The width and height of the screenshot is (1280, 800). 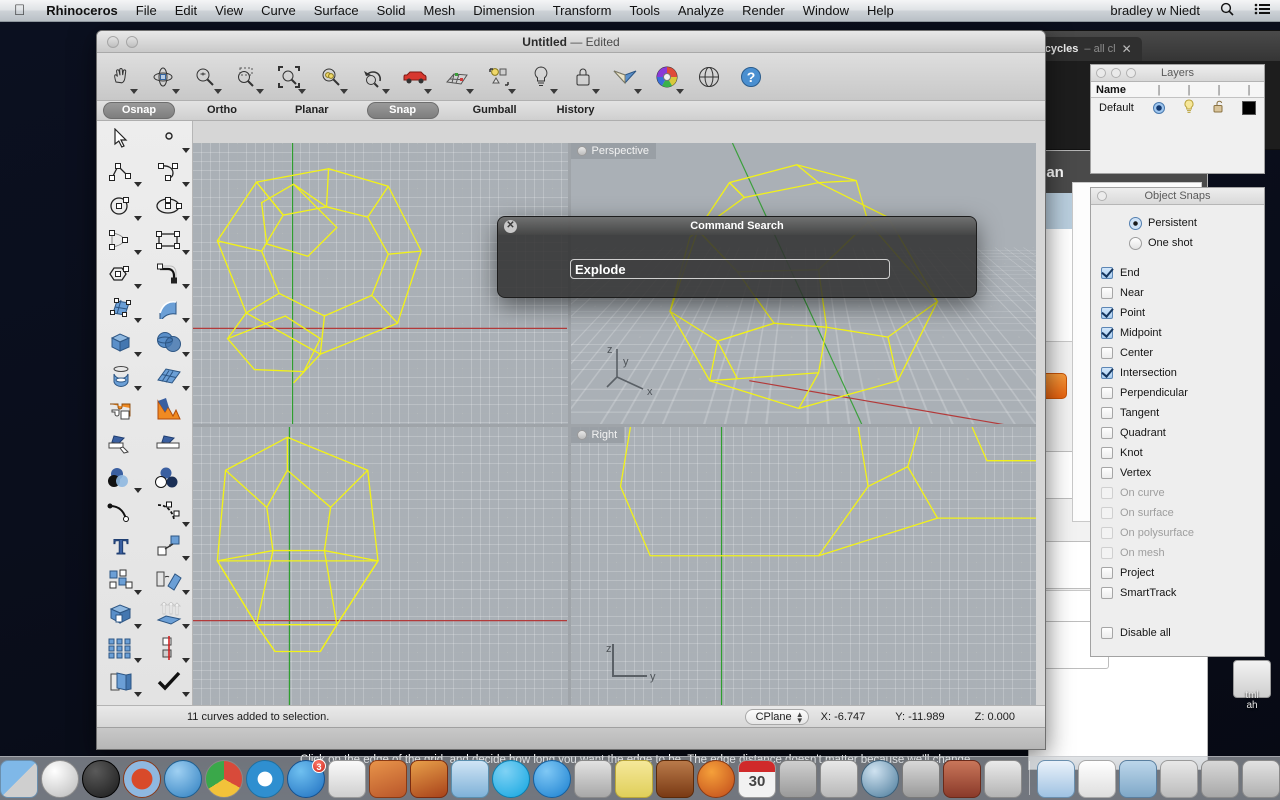 What do you see at coordinates (278, 11) in the screenshot?
I see `menu-item-curve: Curve` at bounding box center [278, 11].